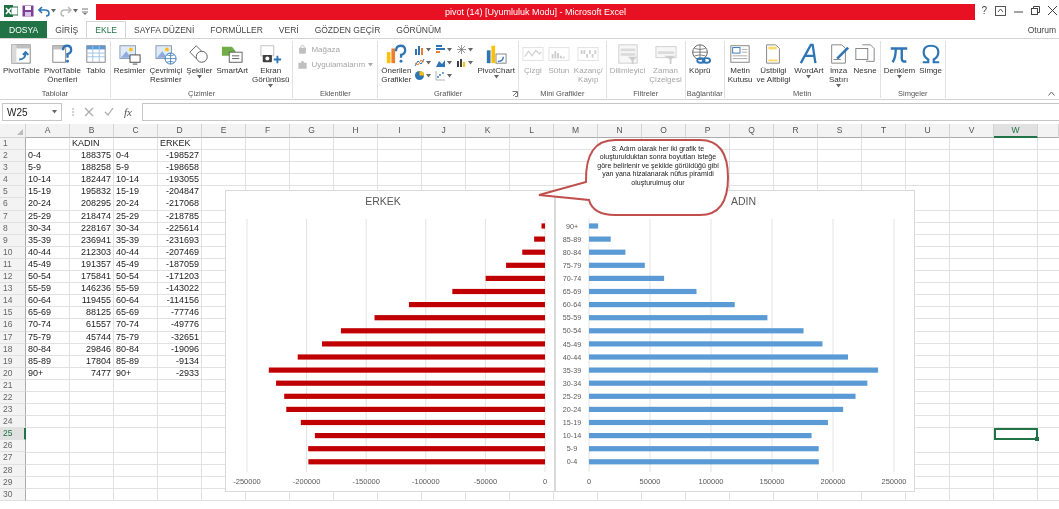 The height and width of the screenshot is (509, 1059). Describe the element at coordinates (13, 204) in the screenshot. I see `row-number: 6` at that location.